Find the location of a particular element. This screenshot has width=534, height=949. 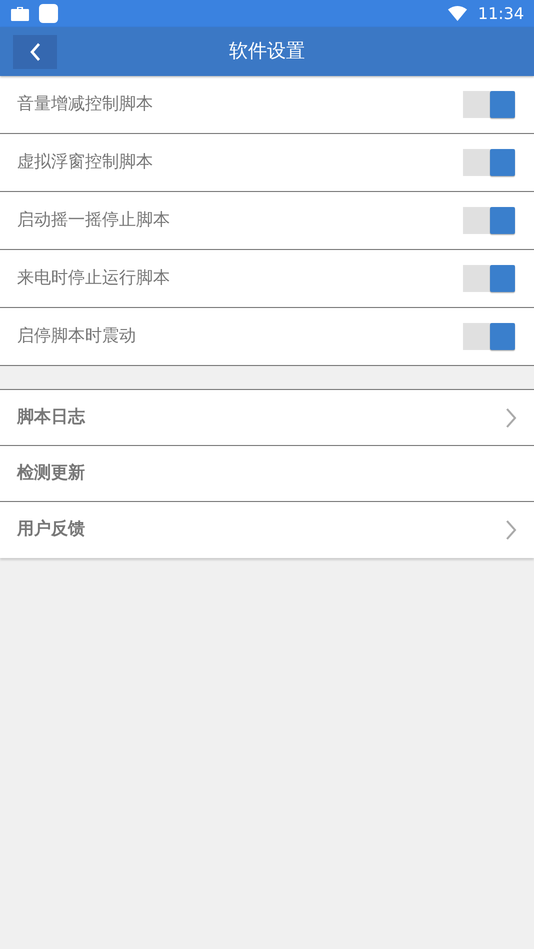

clock: 11:34 is located at coordinates (501, 13).